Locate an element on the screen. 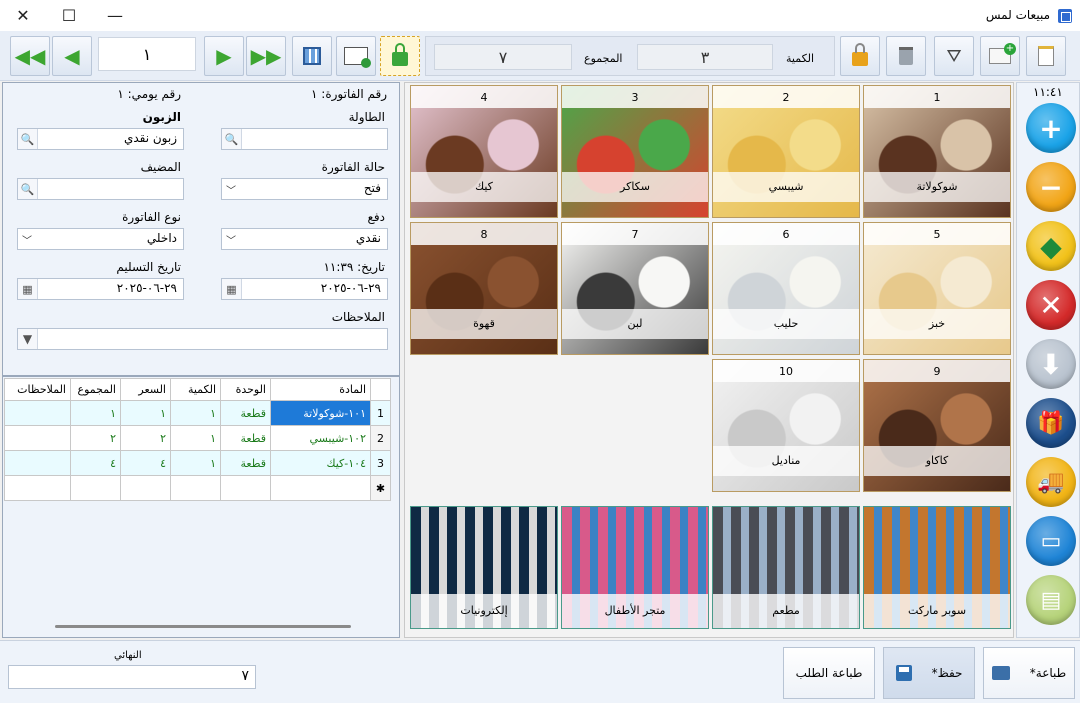 This screenshot has height=703, width=1080. trash-button is located at coordinates (906, 56).